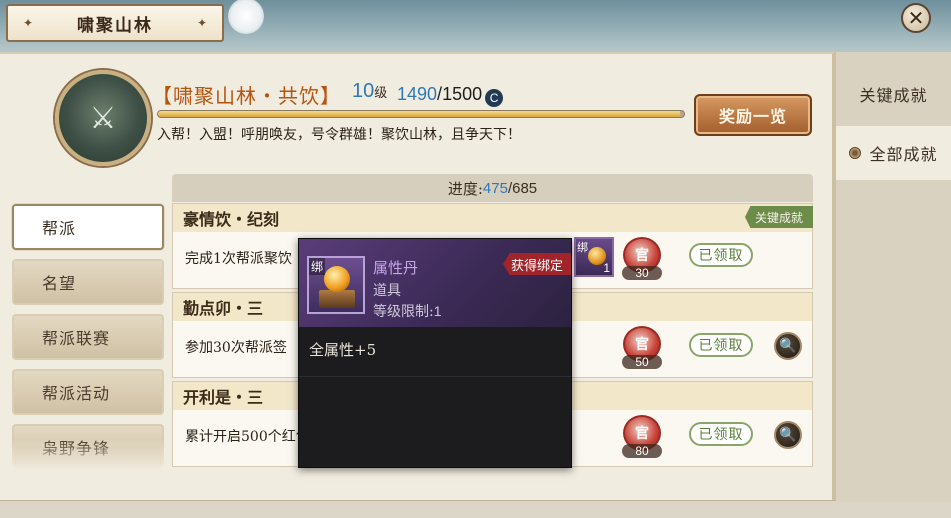 This screenshot has height=518, width=951. Describe the element at coordinates (437, 311) in the screenshot. I see `tooltip-level-value: 1` at that location.